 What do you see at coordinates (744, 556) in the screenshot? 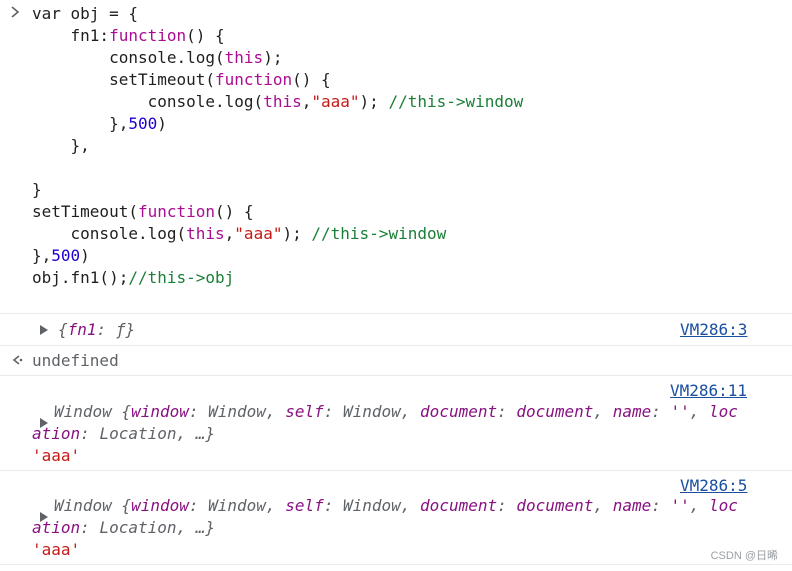
I see `watermark: CSDN @日晞` at bounding box center [744, 556].